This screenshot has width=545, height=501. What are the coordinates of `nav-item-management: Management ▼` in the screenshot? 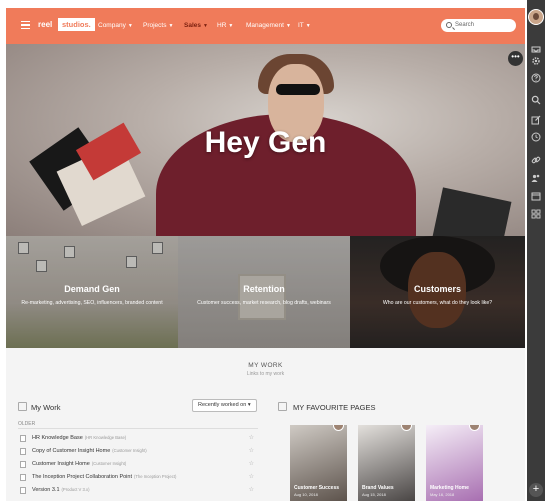 It's located at (268, 25).